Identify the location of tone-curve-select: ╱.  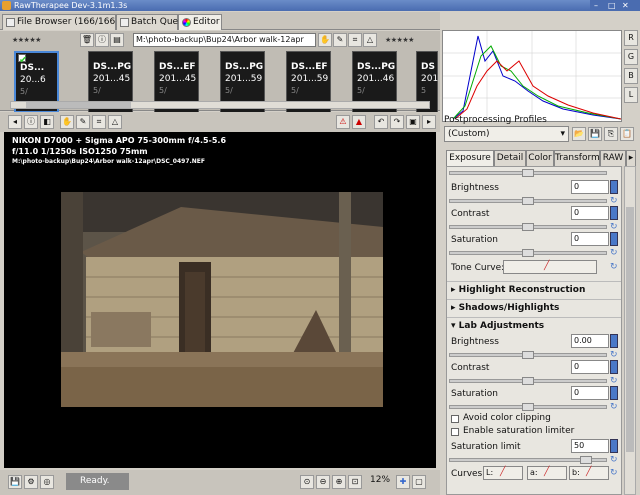
(550, 267).